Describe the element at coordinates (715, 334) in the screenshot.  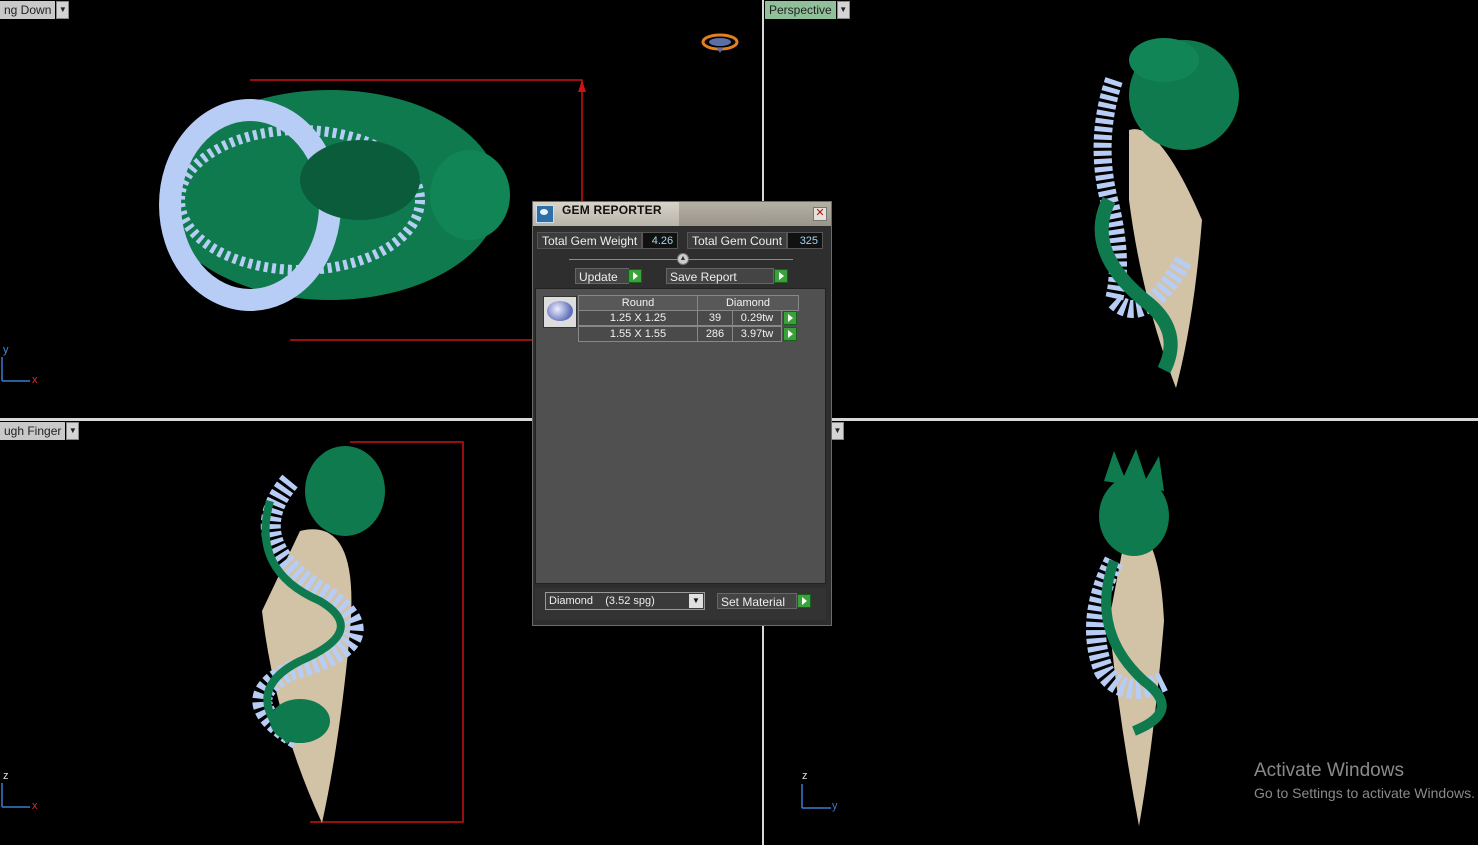
I see `gem-count-cell: 286` at that location.